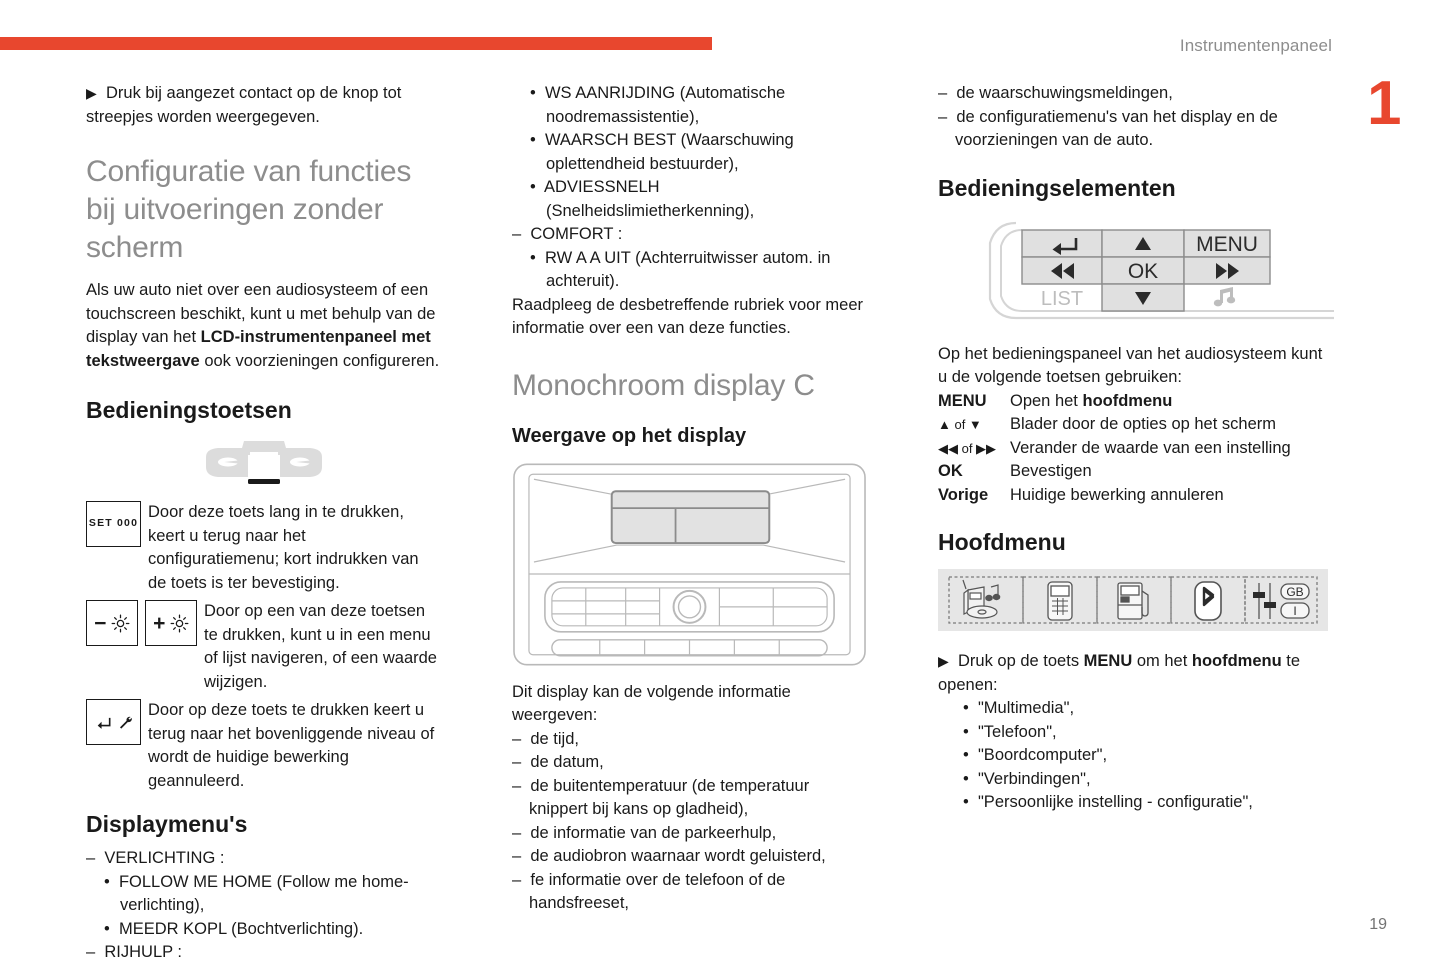  Describe the element at coordinates (1060, 601) in the screenshot. I see `phone-icon` at that location.